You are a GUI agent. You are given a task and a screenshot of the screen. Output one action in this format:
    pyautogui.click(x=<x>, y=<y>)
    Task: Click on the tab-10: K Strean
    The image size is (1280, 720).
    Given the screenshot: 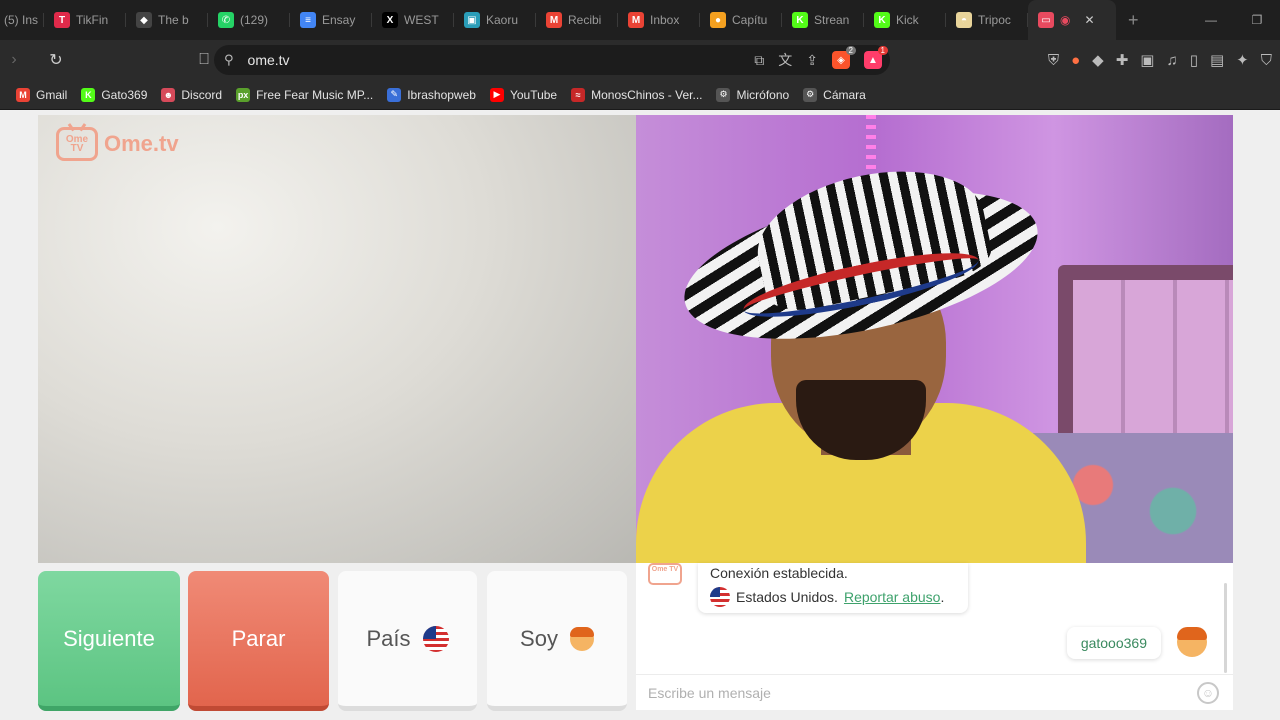 What is the action you would take?
    pyautogui.click(x=823, y=20)
    